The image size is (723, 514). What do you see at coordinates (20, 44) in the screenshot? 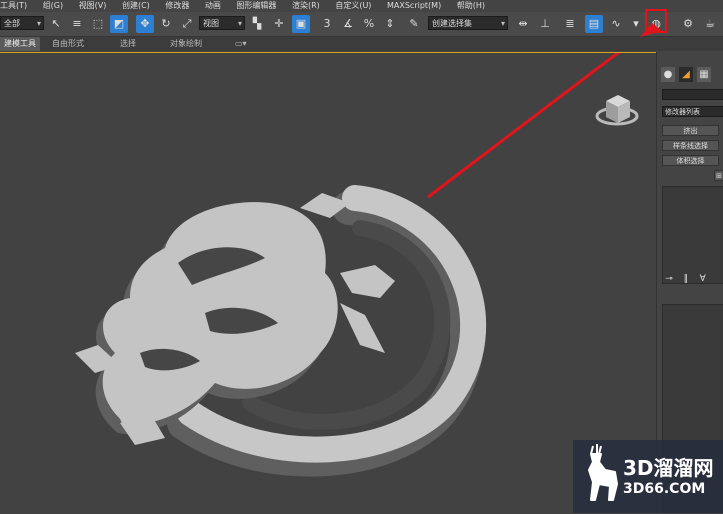
I see `ribbon-tab-modeling: 建模工具` at bounding box center [20, 44].